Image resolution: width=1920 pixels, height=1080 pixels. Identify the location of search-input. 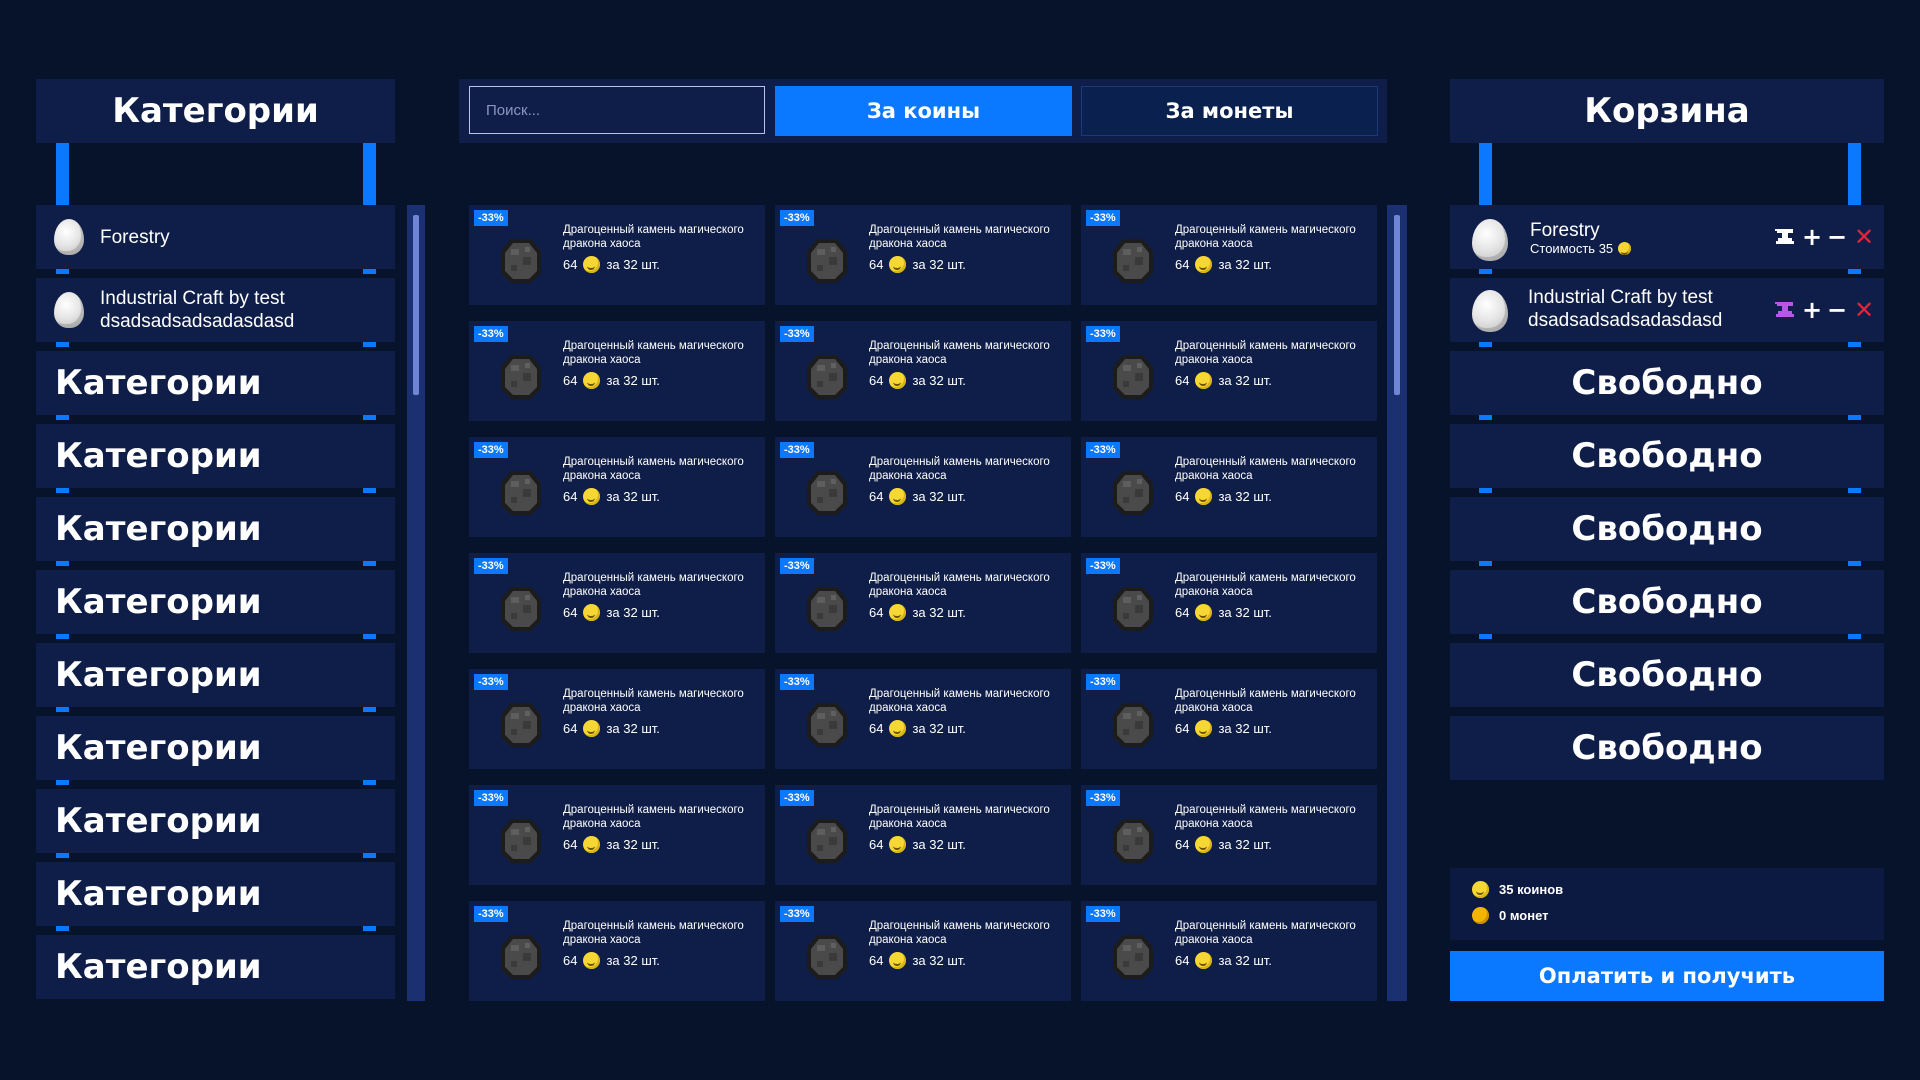
(617, 110).